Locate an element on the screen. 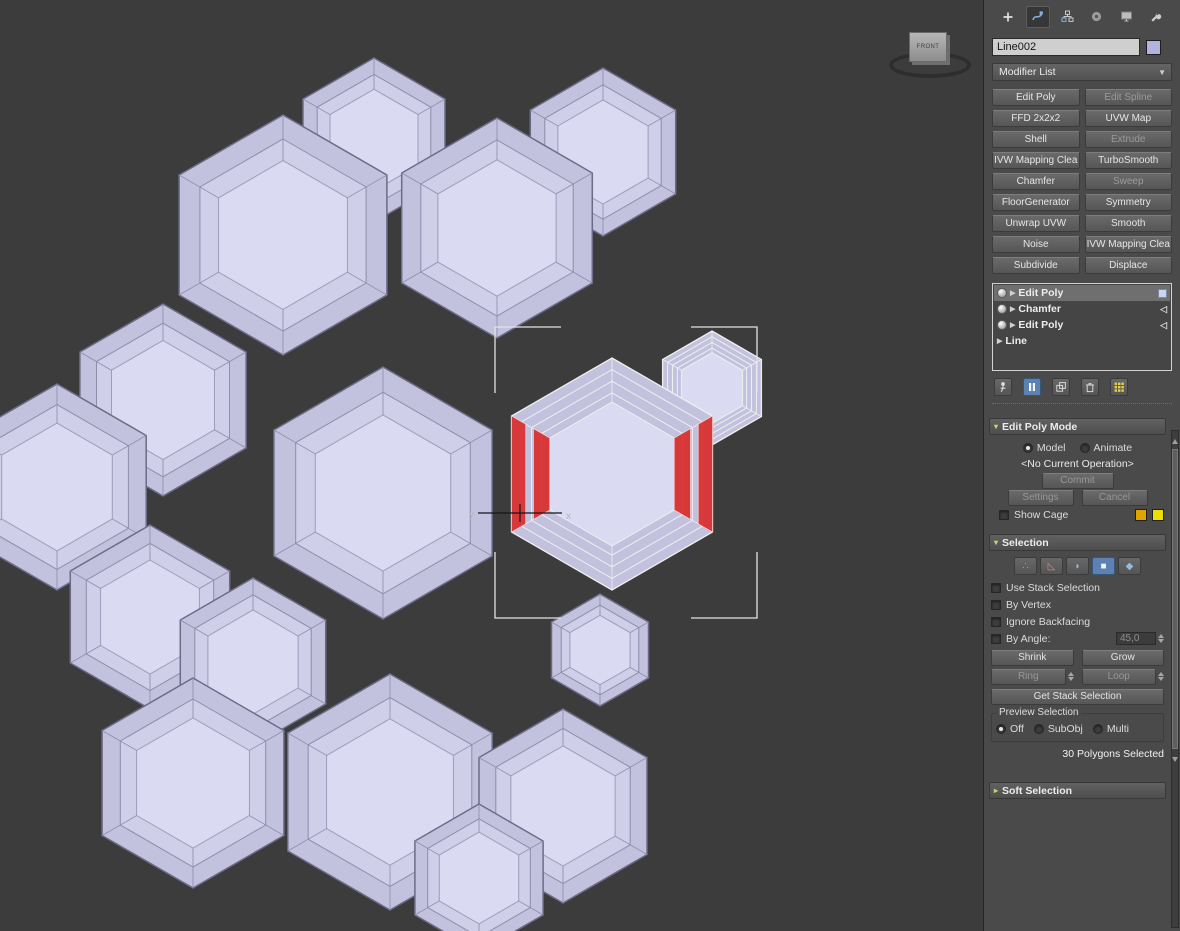 Image resolution: width=1180 pixels, height=931 pixels. rollout-header-selection: ▾ Selection is located at coordinates (1077, 542).